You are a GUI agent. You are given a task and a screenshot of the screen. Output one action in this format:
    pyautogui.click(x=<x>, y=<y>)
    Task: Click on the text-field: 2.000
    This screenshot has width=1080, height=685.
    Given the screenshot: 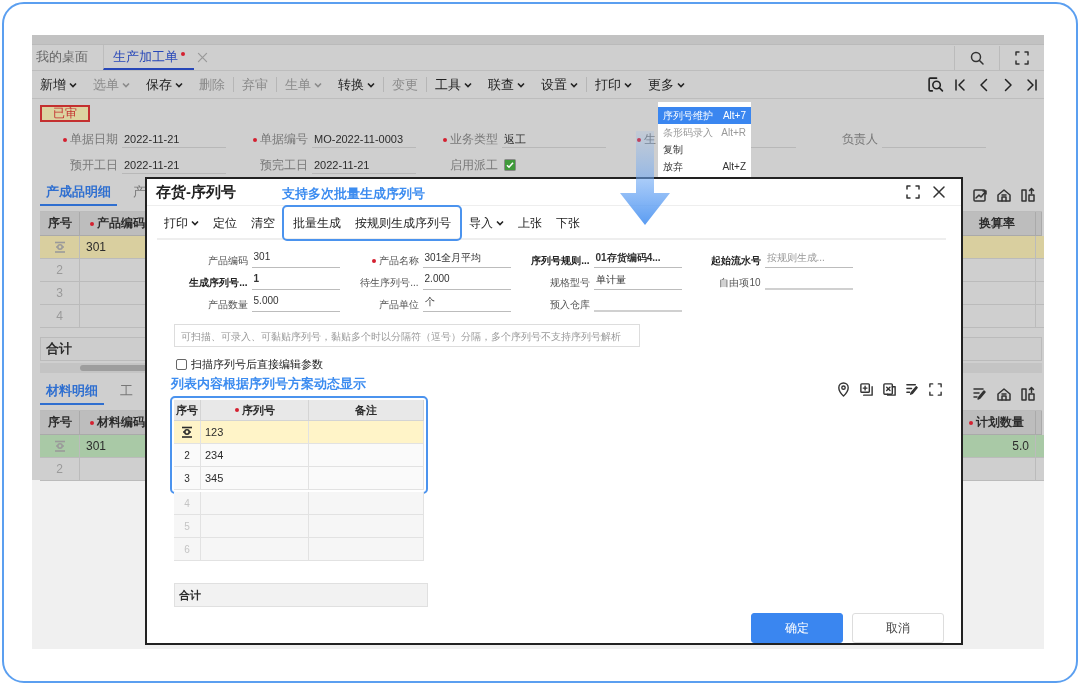 What is the action you would take?
    pyautogui.click(x=466, y=281)
    